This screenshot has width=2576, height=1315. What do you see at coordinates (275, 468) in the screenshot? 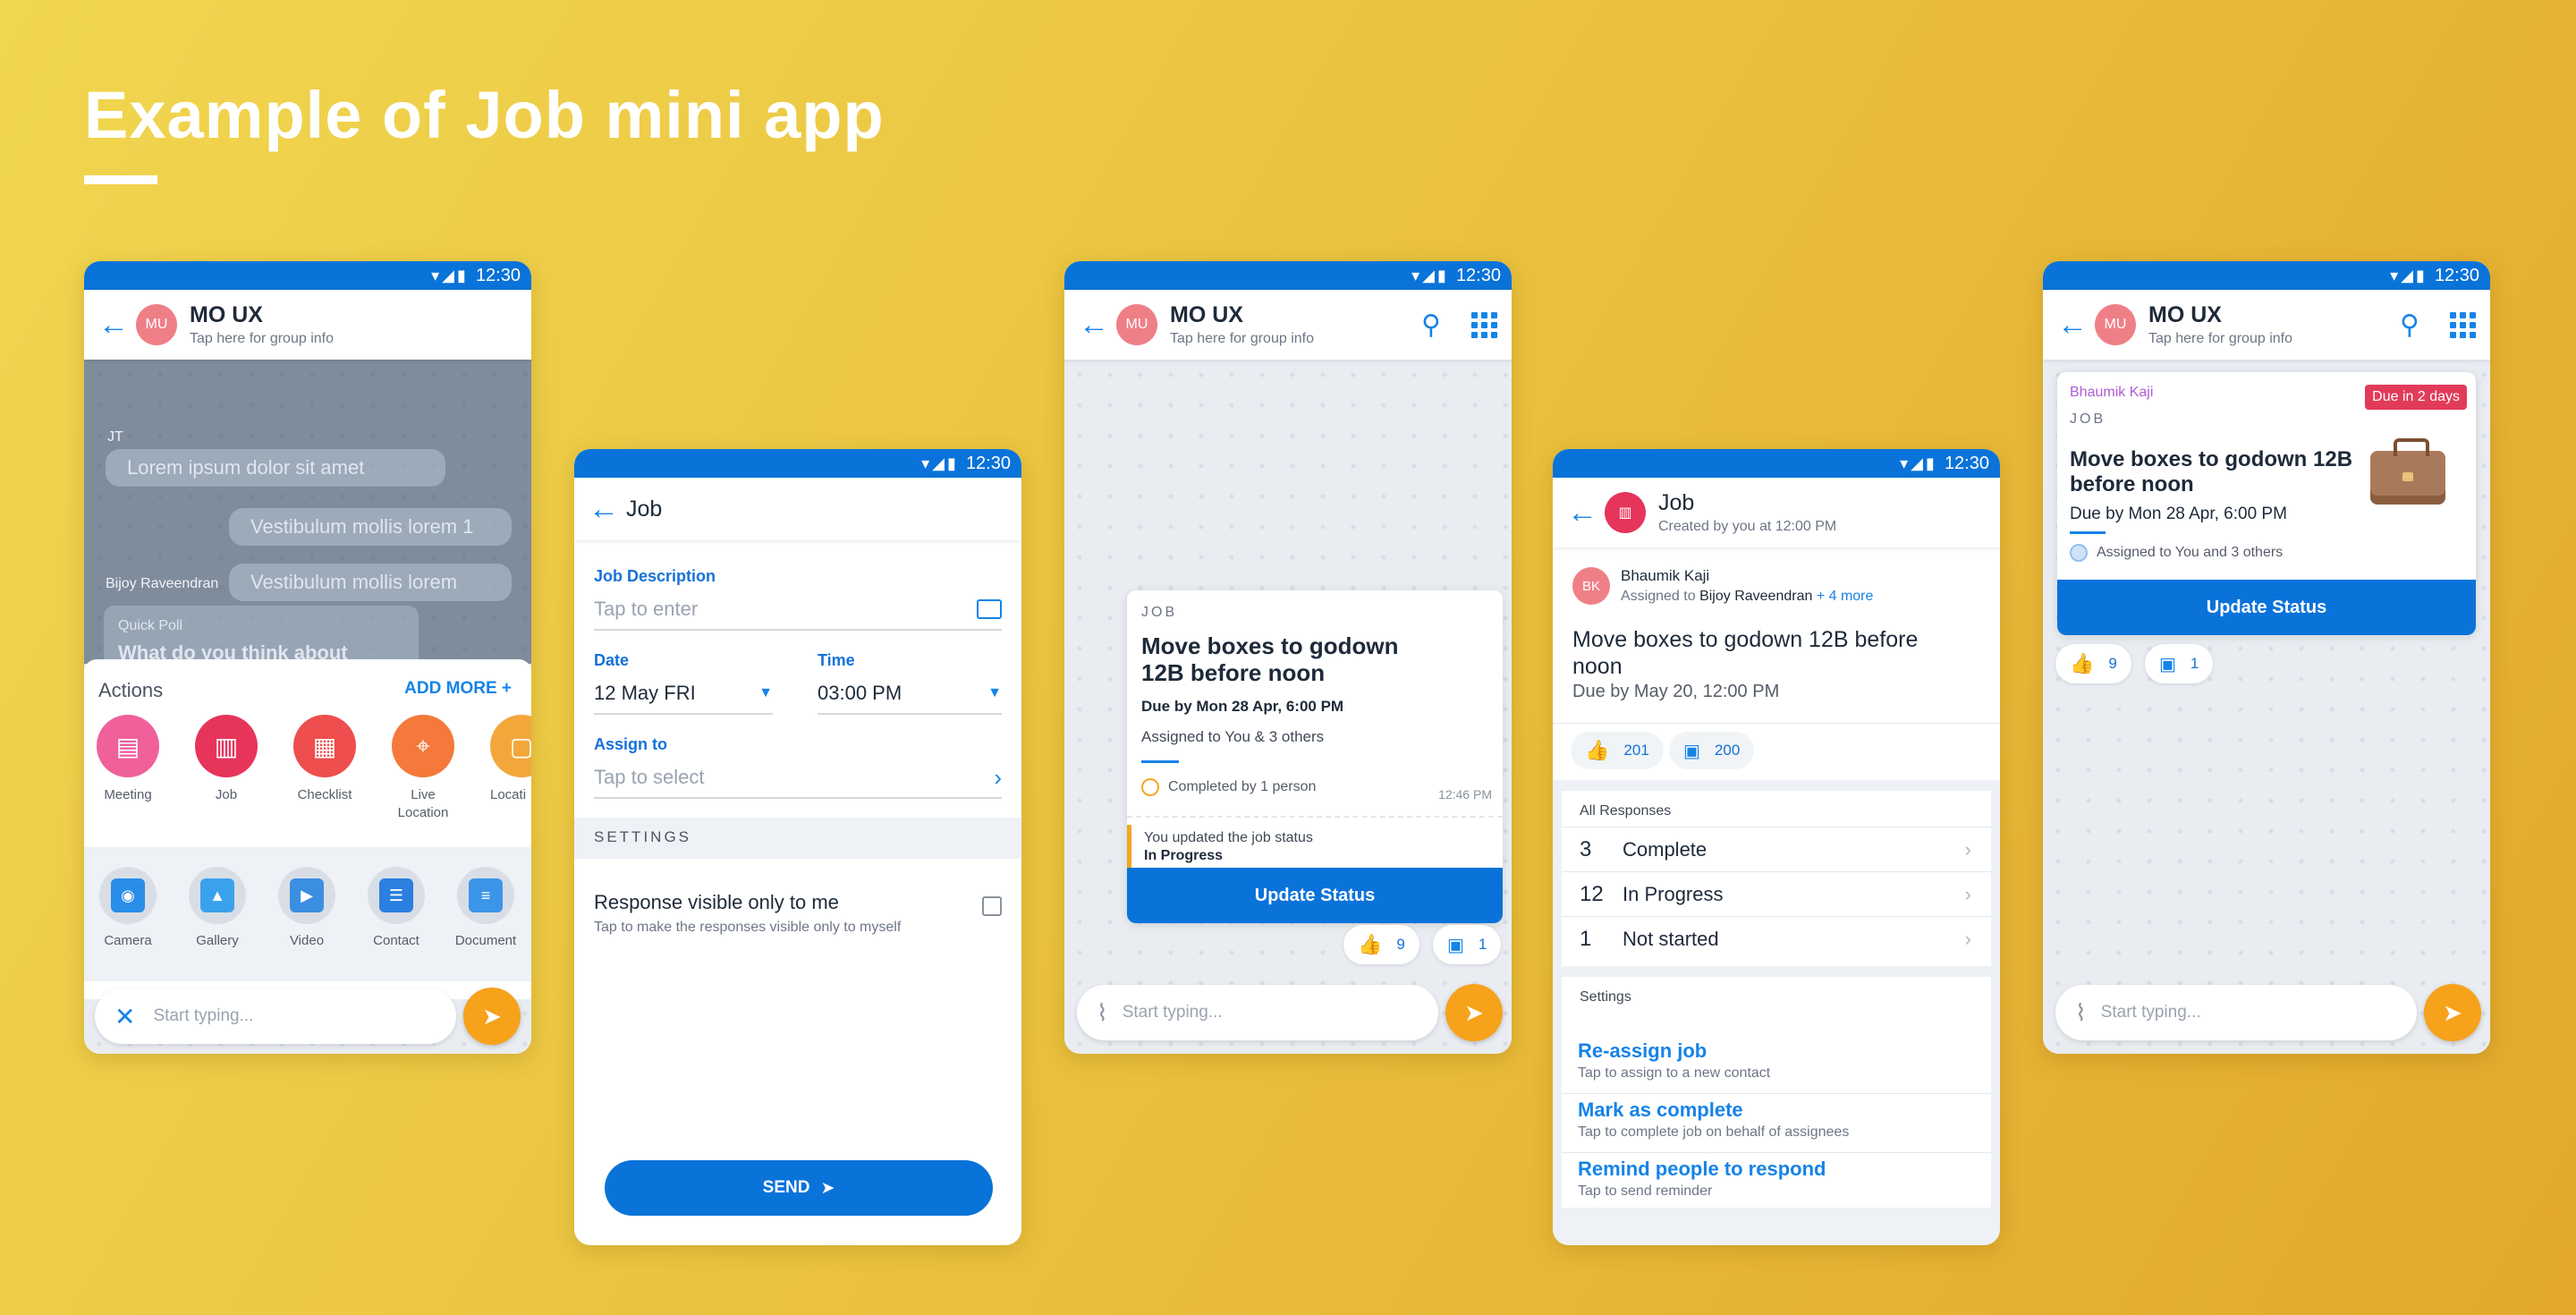
I see `message-bubble: Lorem ipsum dolor sit amet` at bounding box center [275, 468].